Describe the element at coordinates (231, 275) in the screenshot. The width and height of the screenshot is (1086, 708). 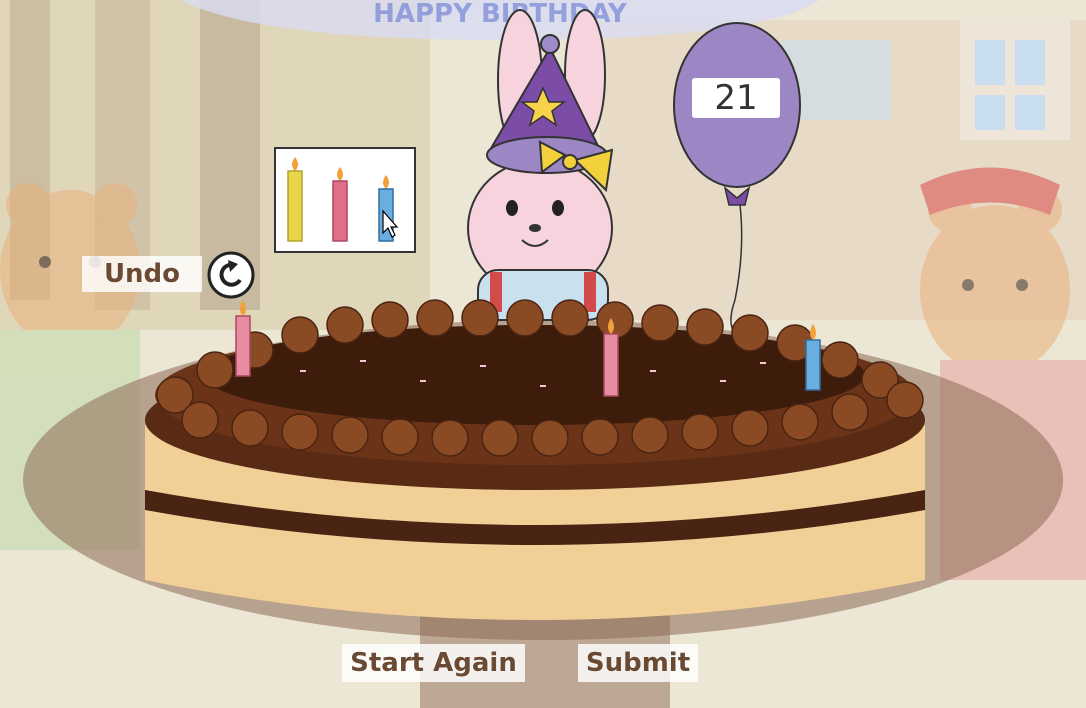
I see `undo-icon` at that location.